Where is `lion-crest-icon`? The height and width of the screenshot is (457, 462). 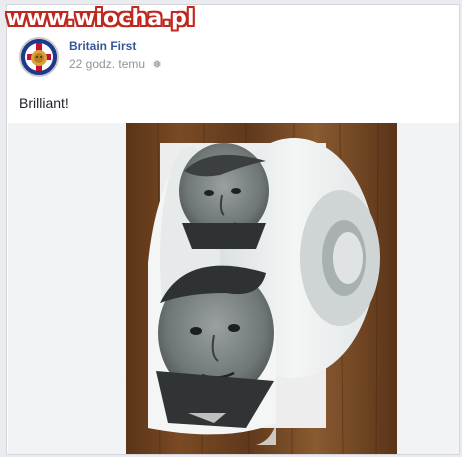 lion-crest-icon is located at coordinates (39, 57).